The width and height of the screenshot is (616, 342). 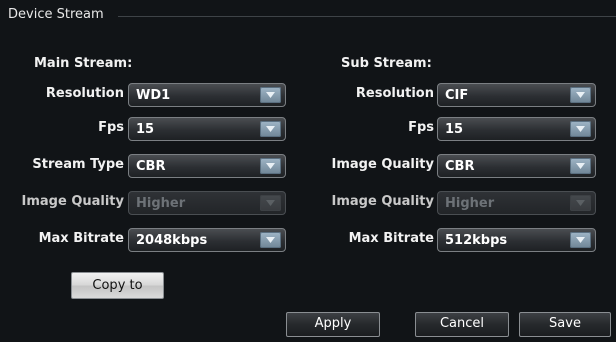 I want to click on main-image-quality-value: Higher, so click(x=161, y=203).